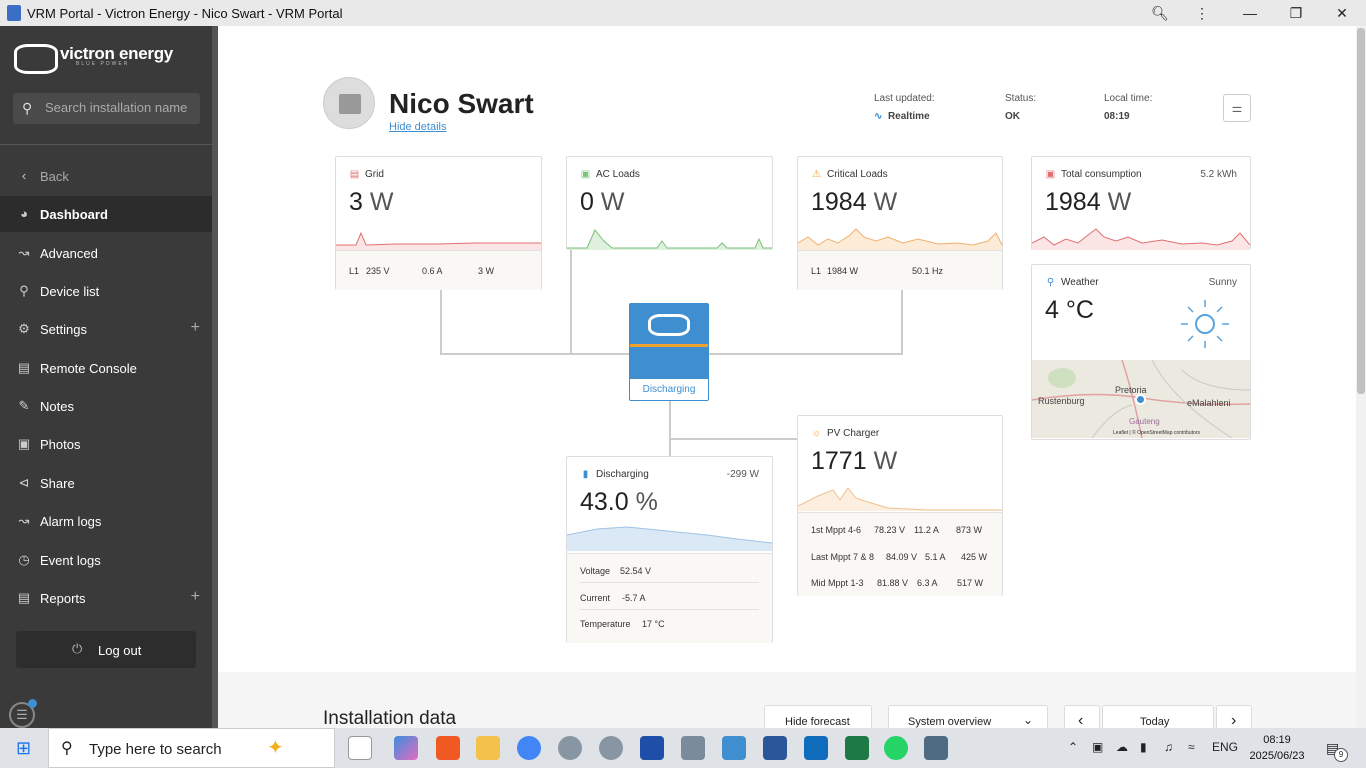 The width and height of the screenshot is (1366, 768). Describe the element at coordinates (1160, 13) in the screenshot. I see `zoom-icon: 🔍︎` at that location.